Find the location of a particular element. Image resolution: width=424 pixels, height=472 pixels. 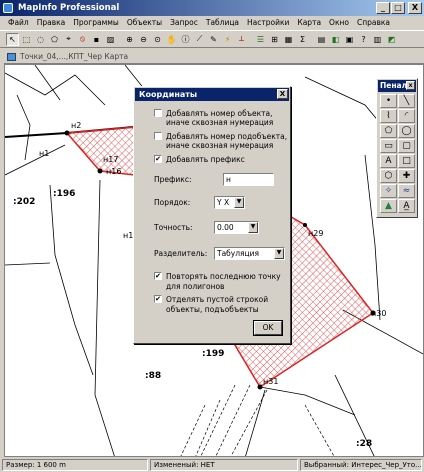

prefix-input: н is located at coordinates (248, 179).